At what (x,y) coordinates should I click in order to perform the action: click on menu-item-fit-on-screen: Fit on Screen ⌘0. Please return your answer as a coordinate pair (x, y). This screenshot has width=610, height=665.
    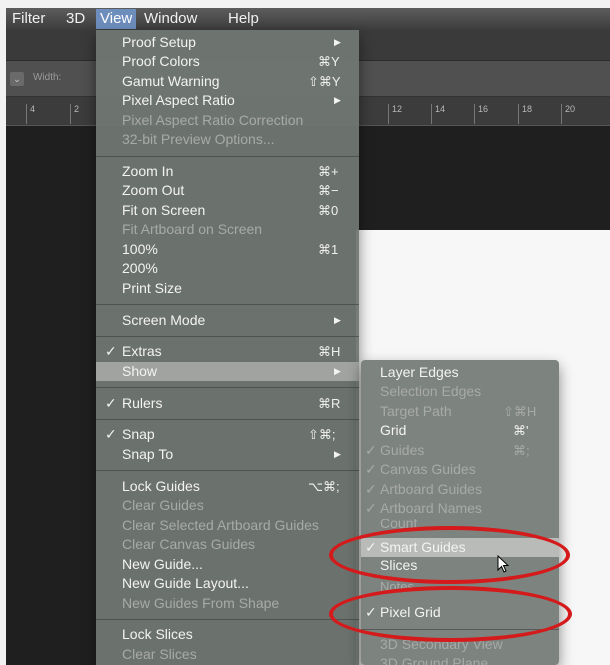
    Looking at the image, I should click on (227, 210).